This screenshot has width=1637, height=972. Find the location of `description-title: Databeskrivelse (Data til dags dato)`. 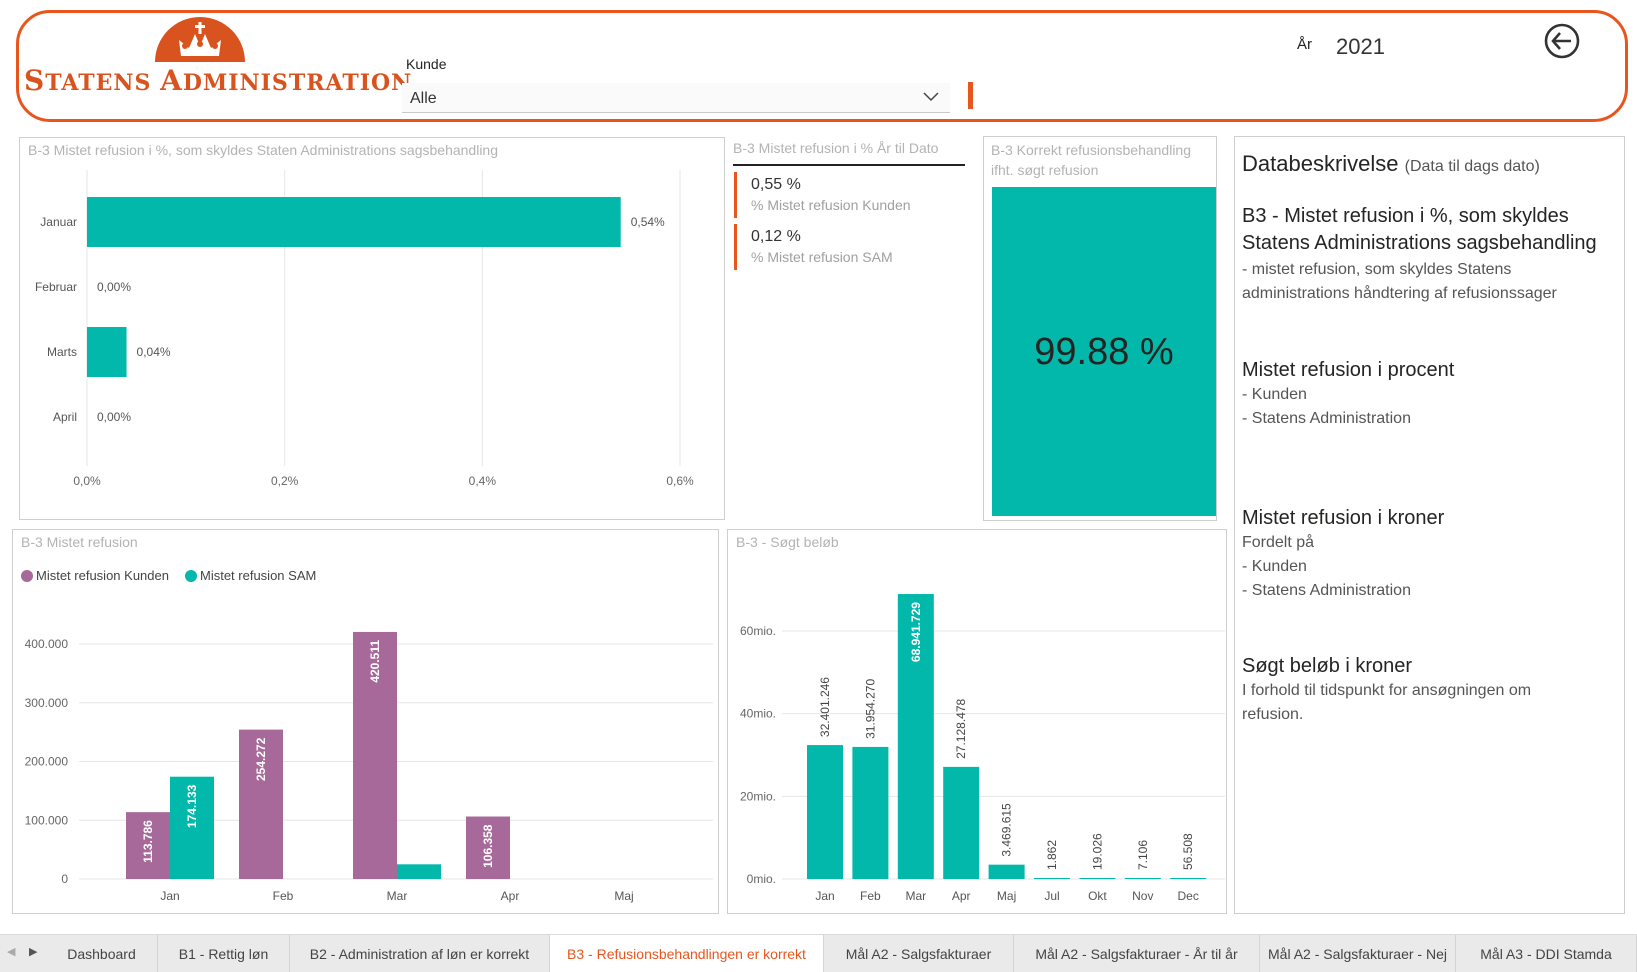

description-title: Databeskrivelse (Data til dags dato) is located at coordinates (1391, 163).